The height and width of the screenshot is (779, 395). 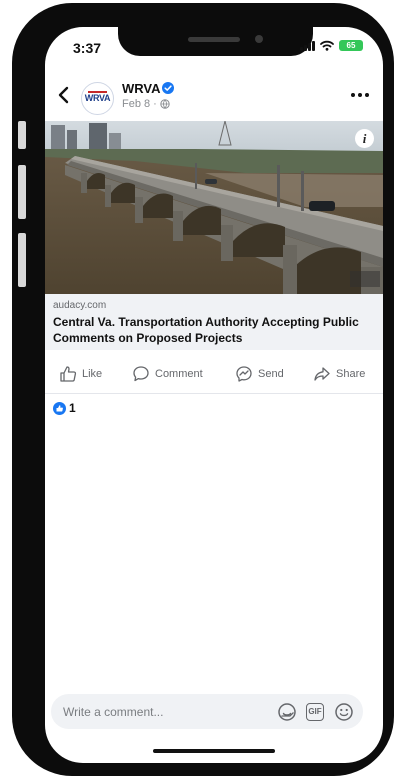 I want to click on emoji-icon, so click(x=344, y=712).